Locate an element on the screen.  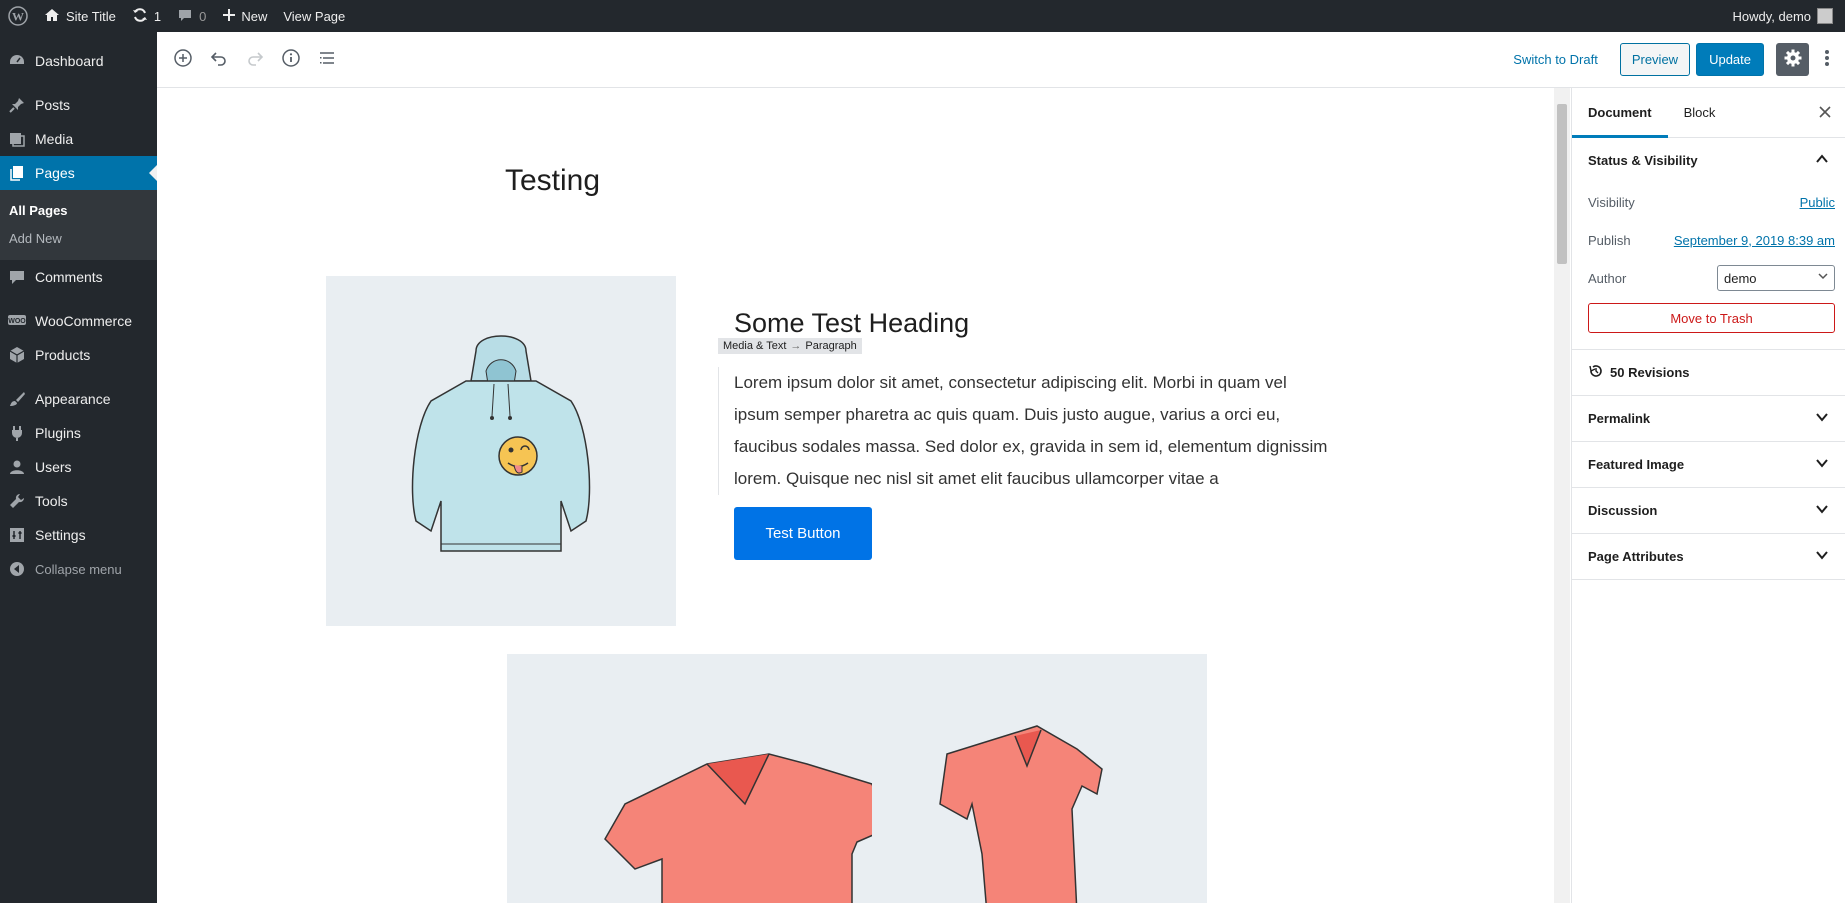
sidebar-item-label: Appearance is located at coordinates (73, 399).